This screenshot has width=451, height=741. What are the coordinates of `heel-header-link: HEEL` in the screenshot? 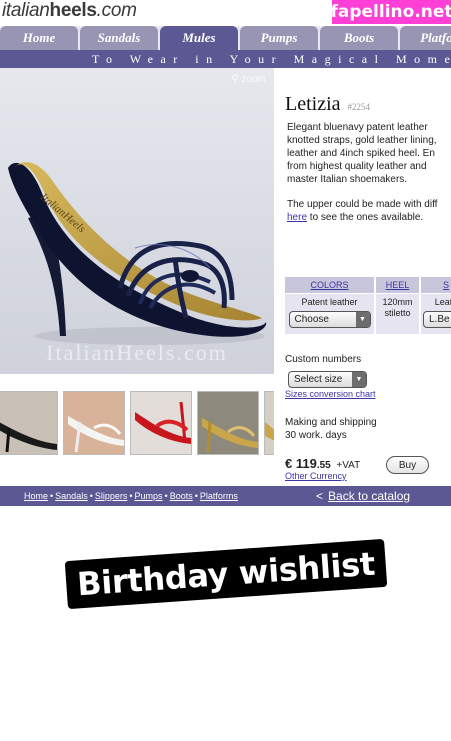 It's located at (397, 285).